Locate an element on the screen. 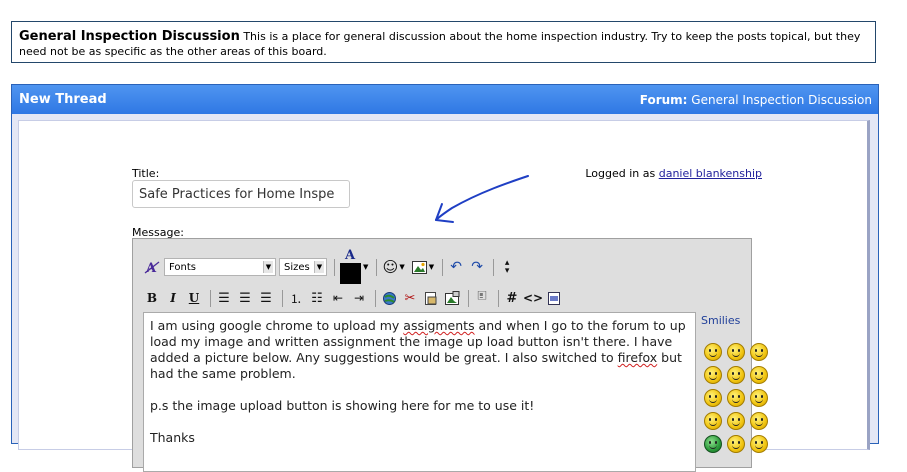 The height and width of the screenshot is (472, 907). wrap-hash-button: # is located at coordinates (512, 298).